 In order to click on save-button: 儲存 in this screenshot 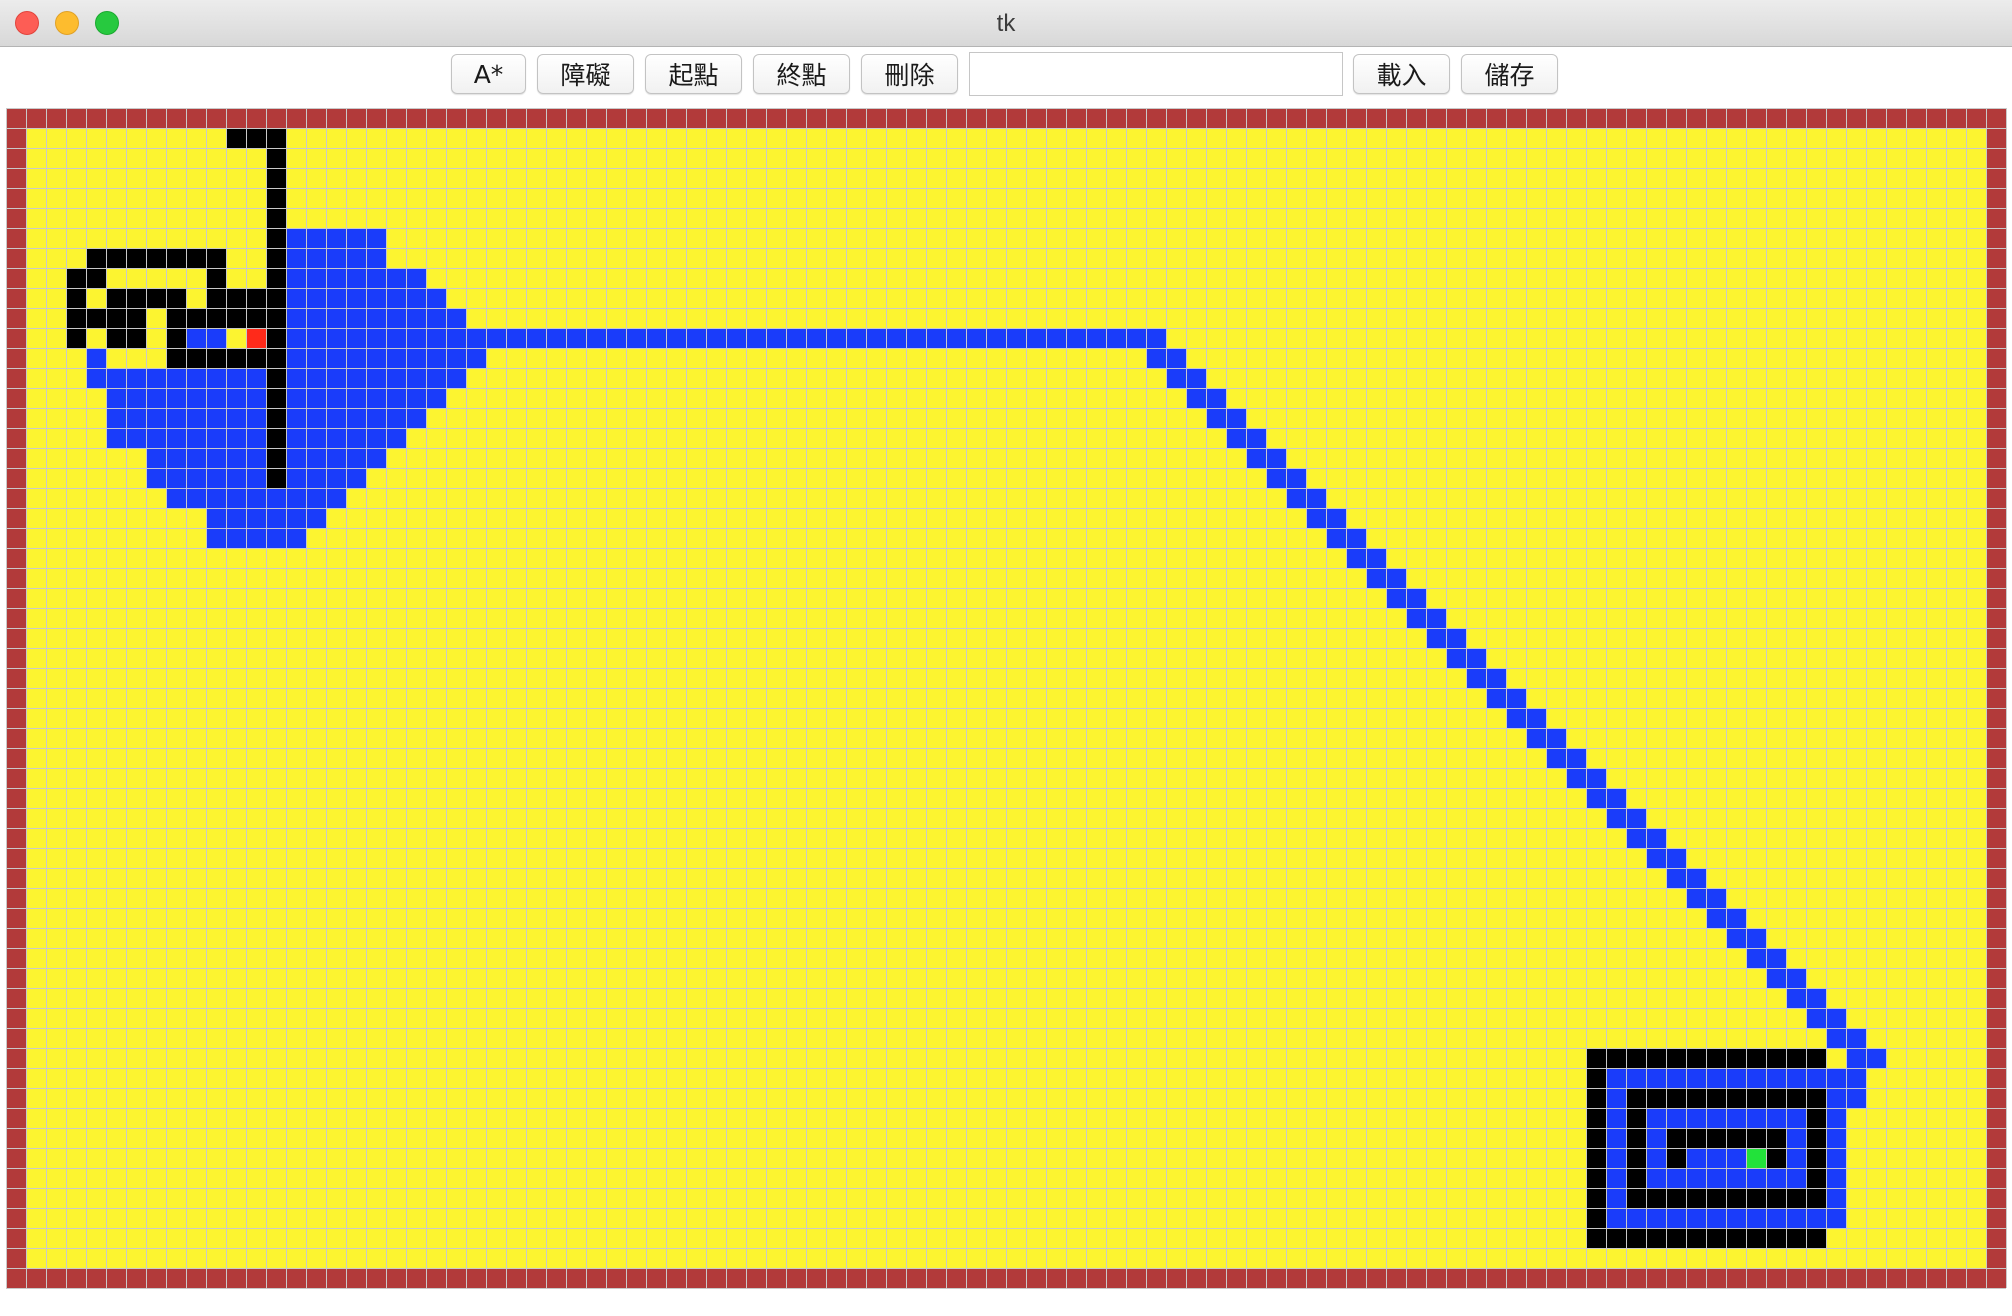, I will do `click(1509, 74)`.